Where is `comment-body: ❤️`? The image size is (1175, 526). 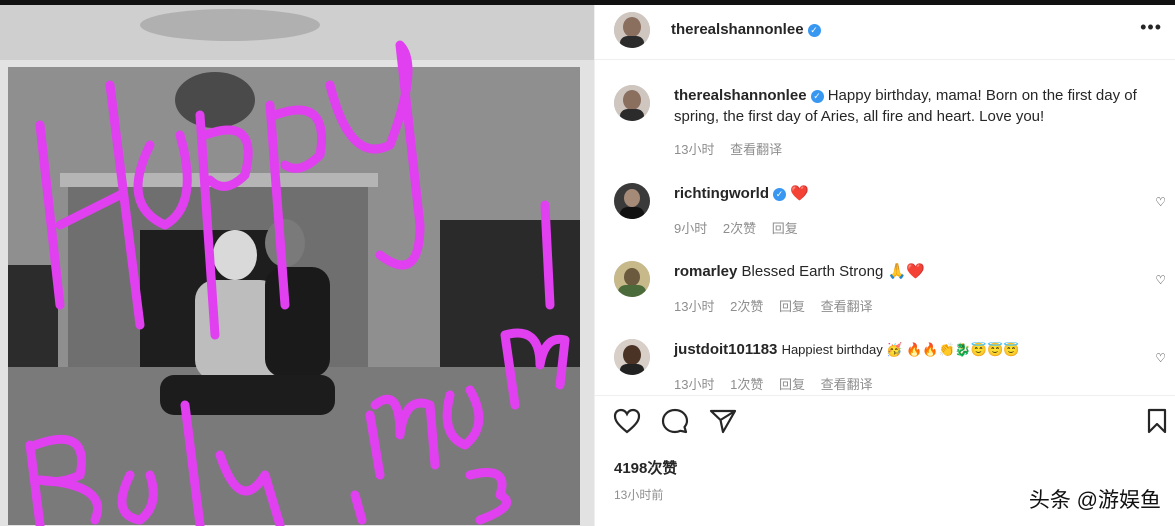 comment-body: ❤️ is located at coordinates (799, 193).